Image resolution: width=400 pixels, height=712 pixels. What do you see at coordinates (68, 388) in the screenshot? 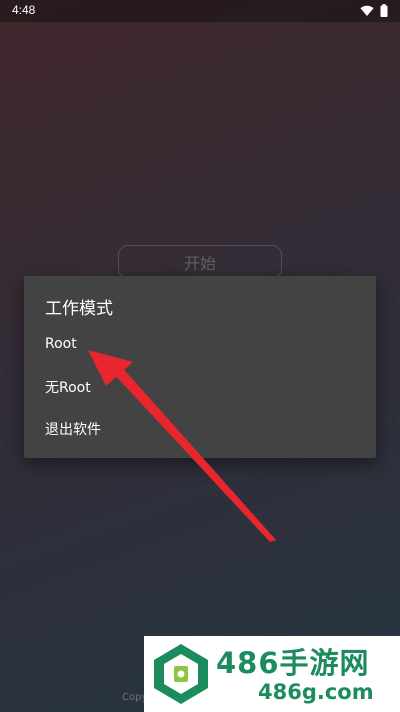
I see `menu-item-label: 无Root` at bounding box center [68, 388].